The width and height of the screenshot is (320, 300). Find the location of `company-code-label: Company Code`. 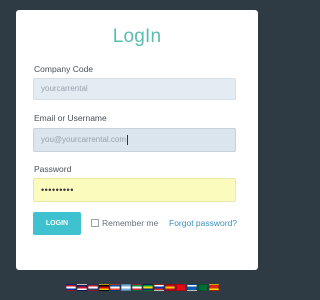

company-code-label: Company Code is located at coordinates (64, 69).